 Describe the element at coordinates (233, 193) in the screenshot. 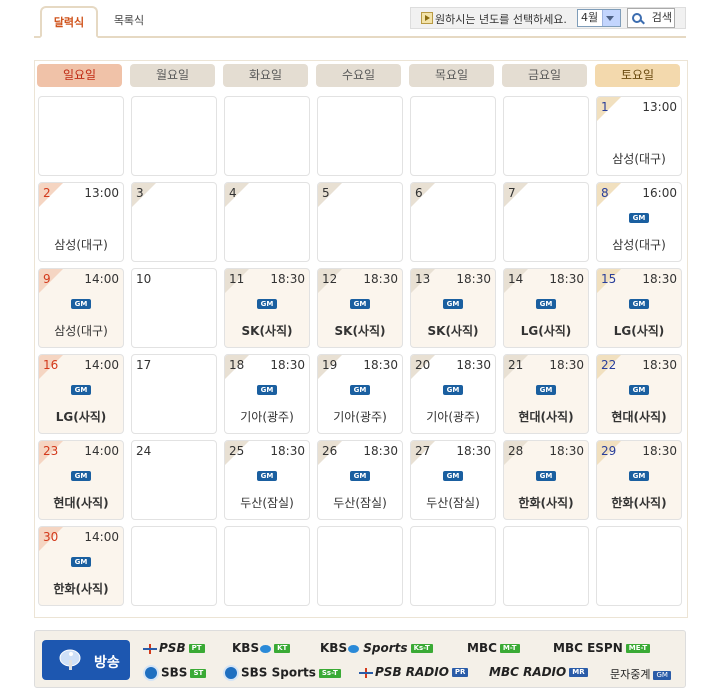

I see `day-number: 4` at that location.